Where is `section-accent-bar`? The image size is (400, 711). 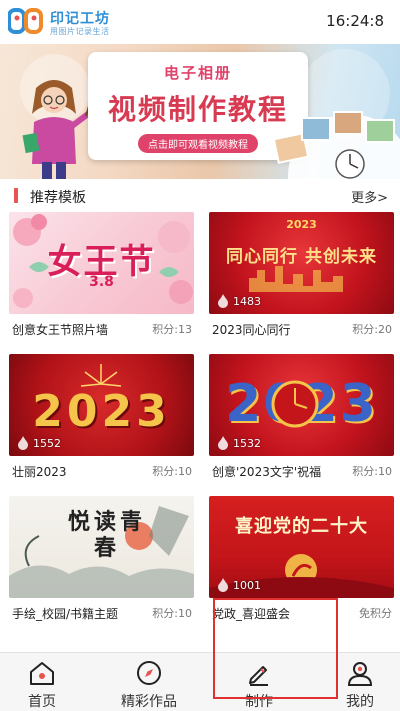
section-accent-bar is located at coordinates (16, 195).